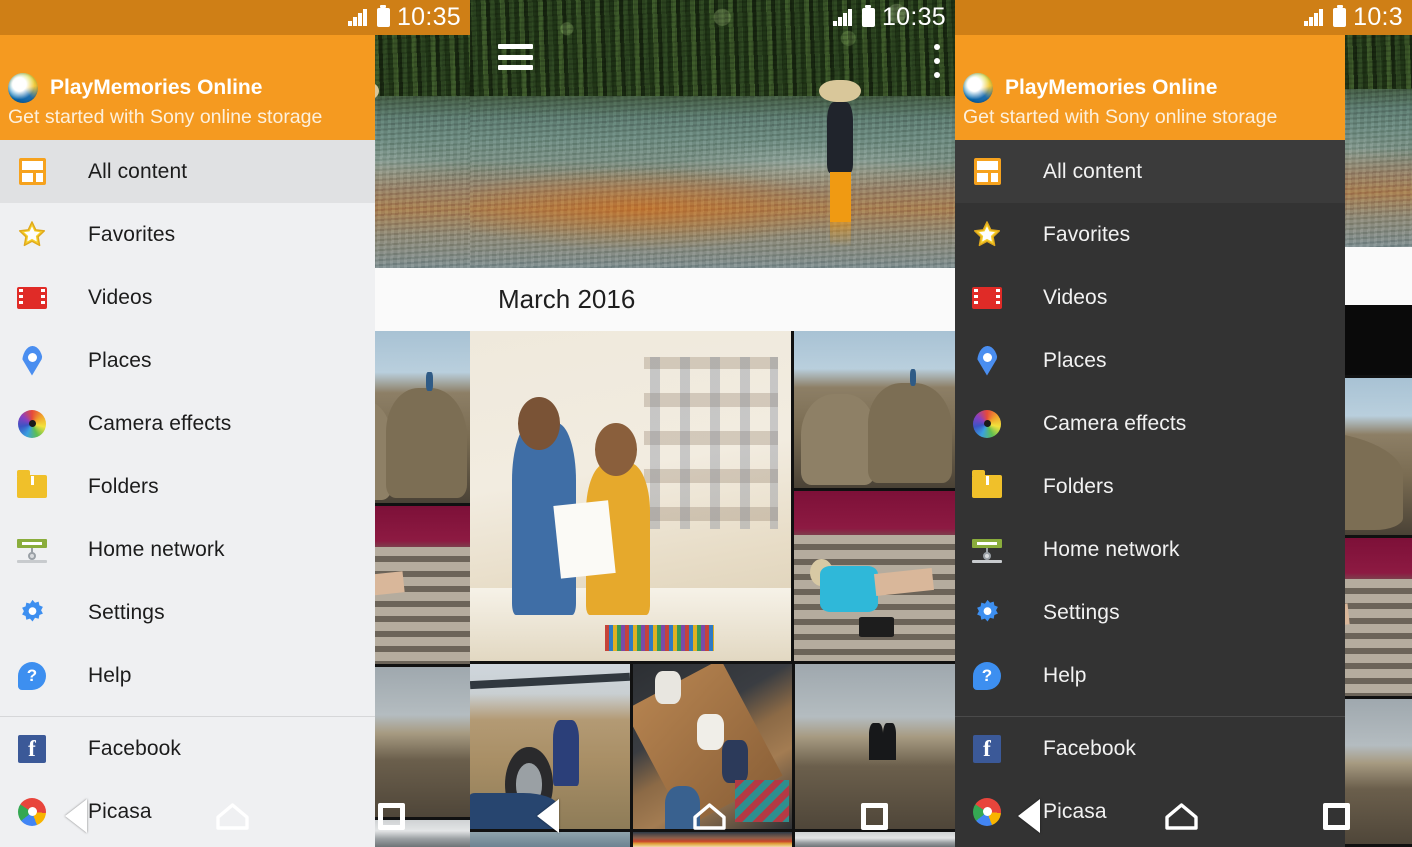 The width and height of the screenshot is (1412, 847). Describe the element at coordinates (987, 171) in the screenshot. I see `all-content-icon` at that location.